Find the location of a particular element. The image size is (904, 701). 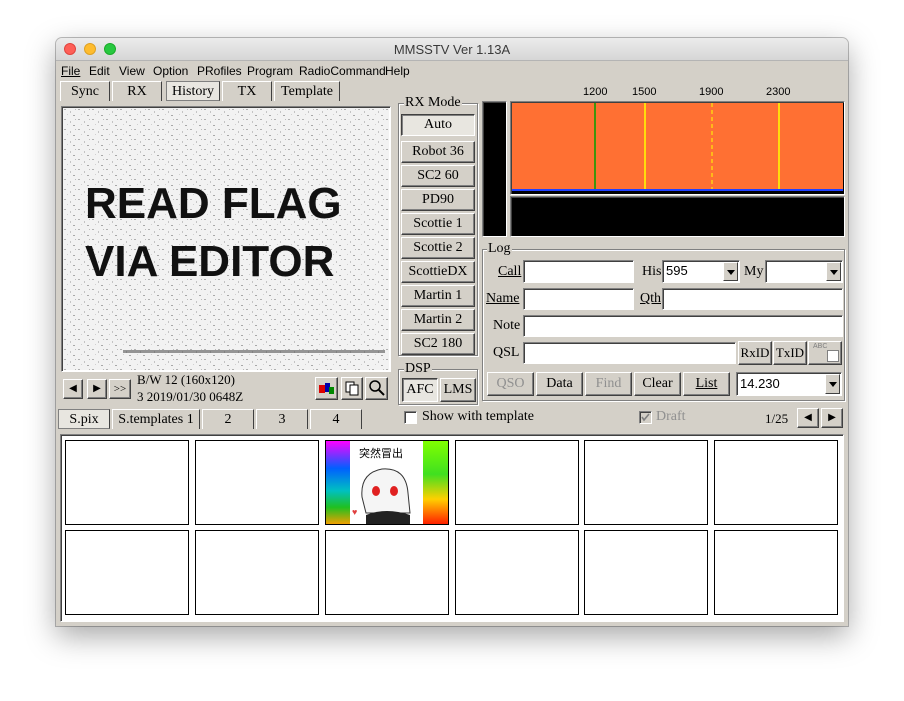

tab-sync: Sync is located at coordinates (85, 91).